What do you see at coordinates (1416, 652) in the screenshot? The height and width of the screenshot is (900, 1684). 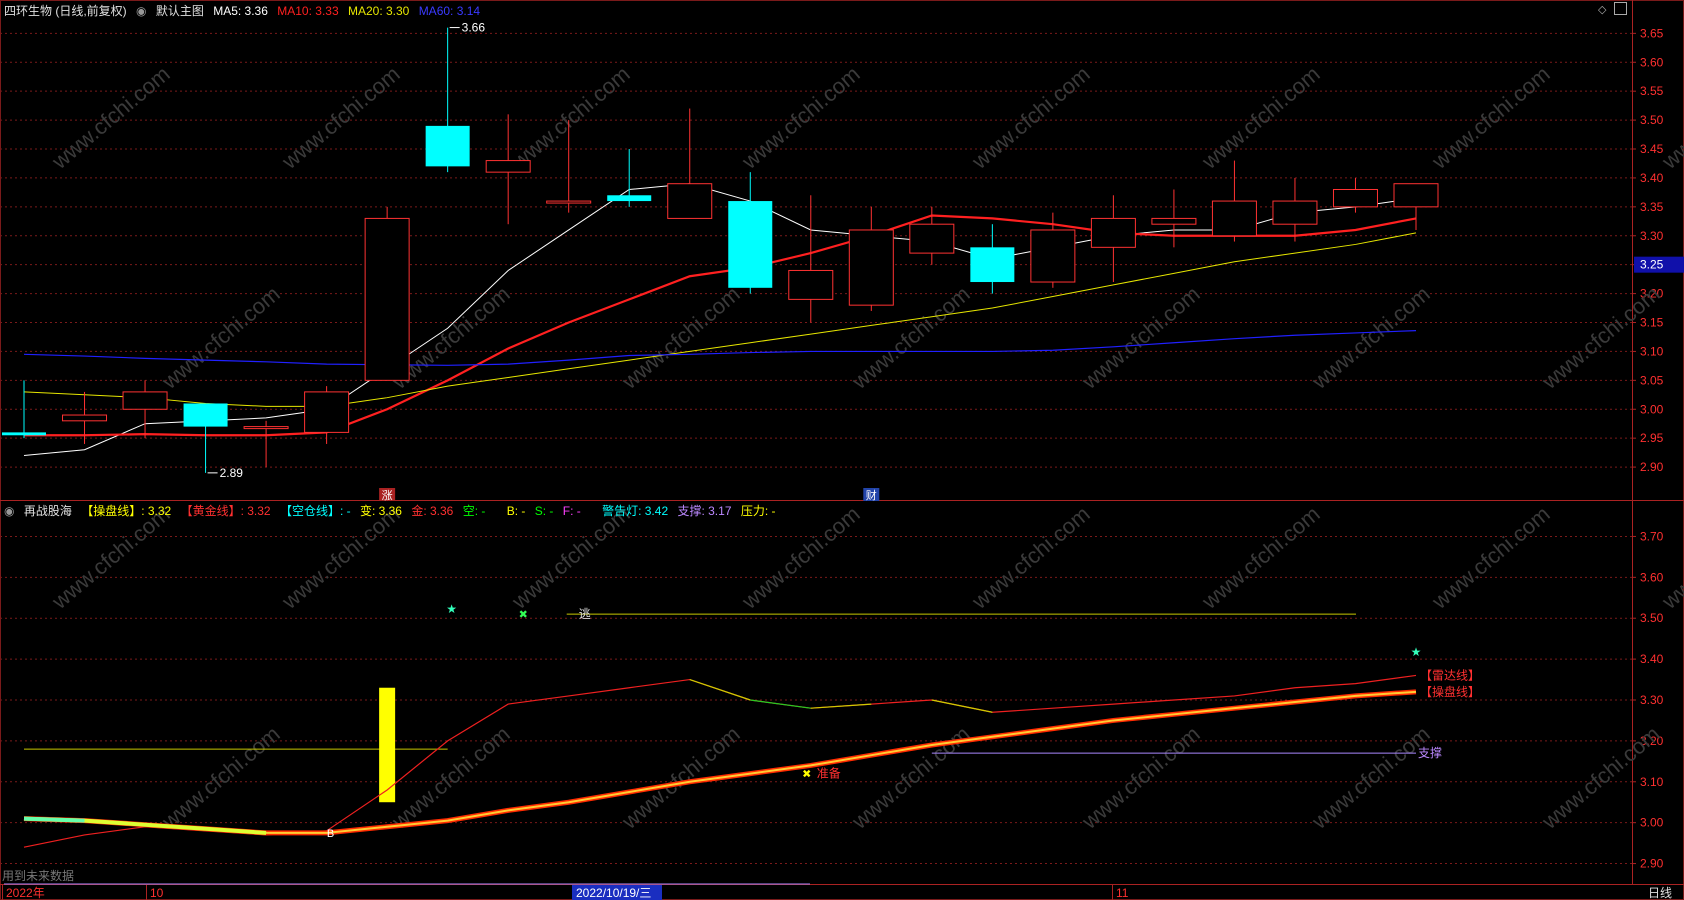 I see `warn-star-icon: ★` at bounding box center [1416, 652].